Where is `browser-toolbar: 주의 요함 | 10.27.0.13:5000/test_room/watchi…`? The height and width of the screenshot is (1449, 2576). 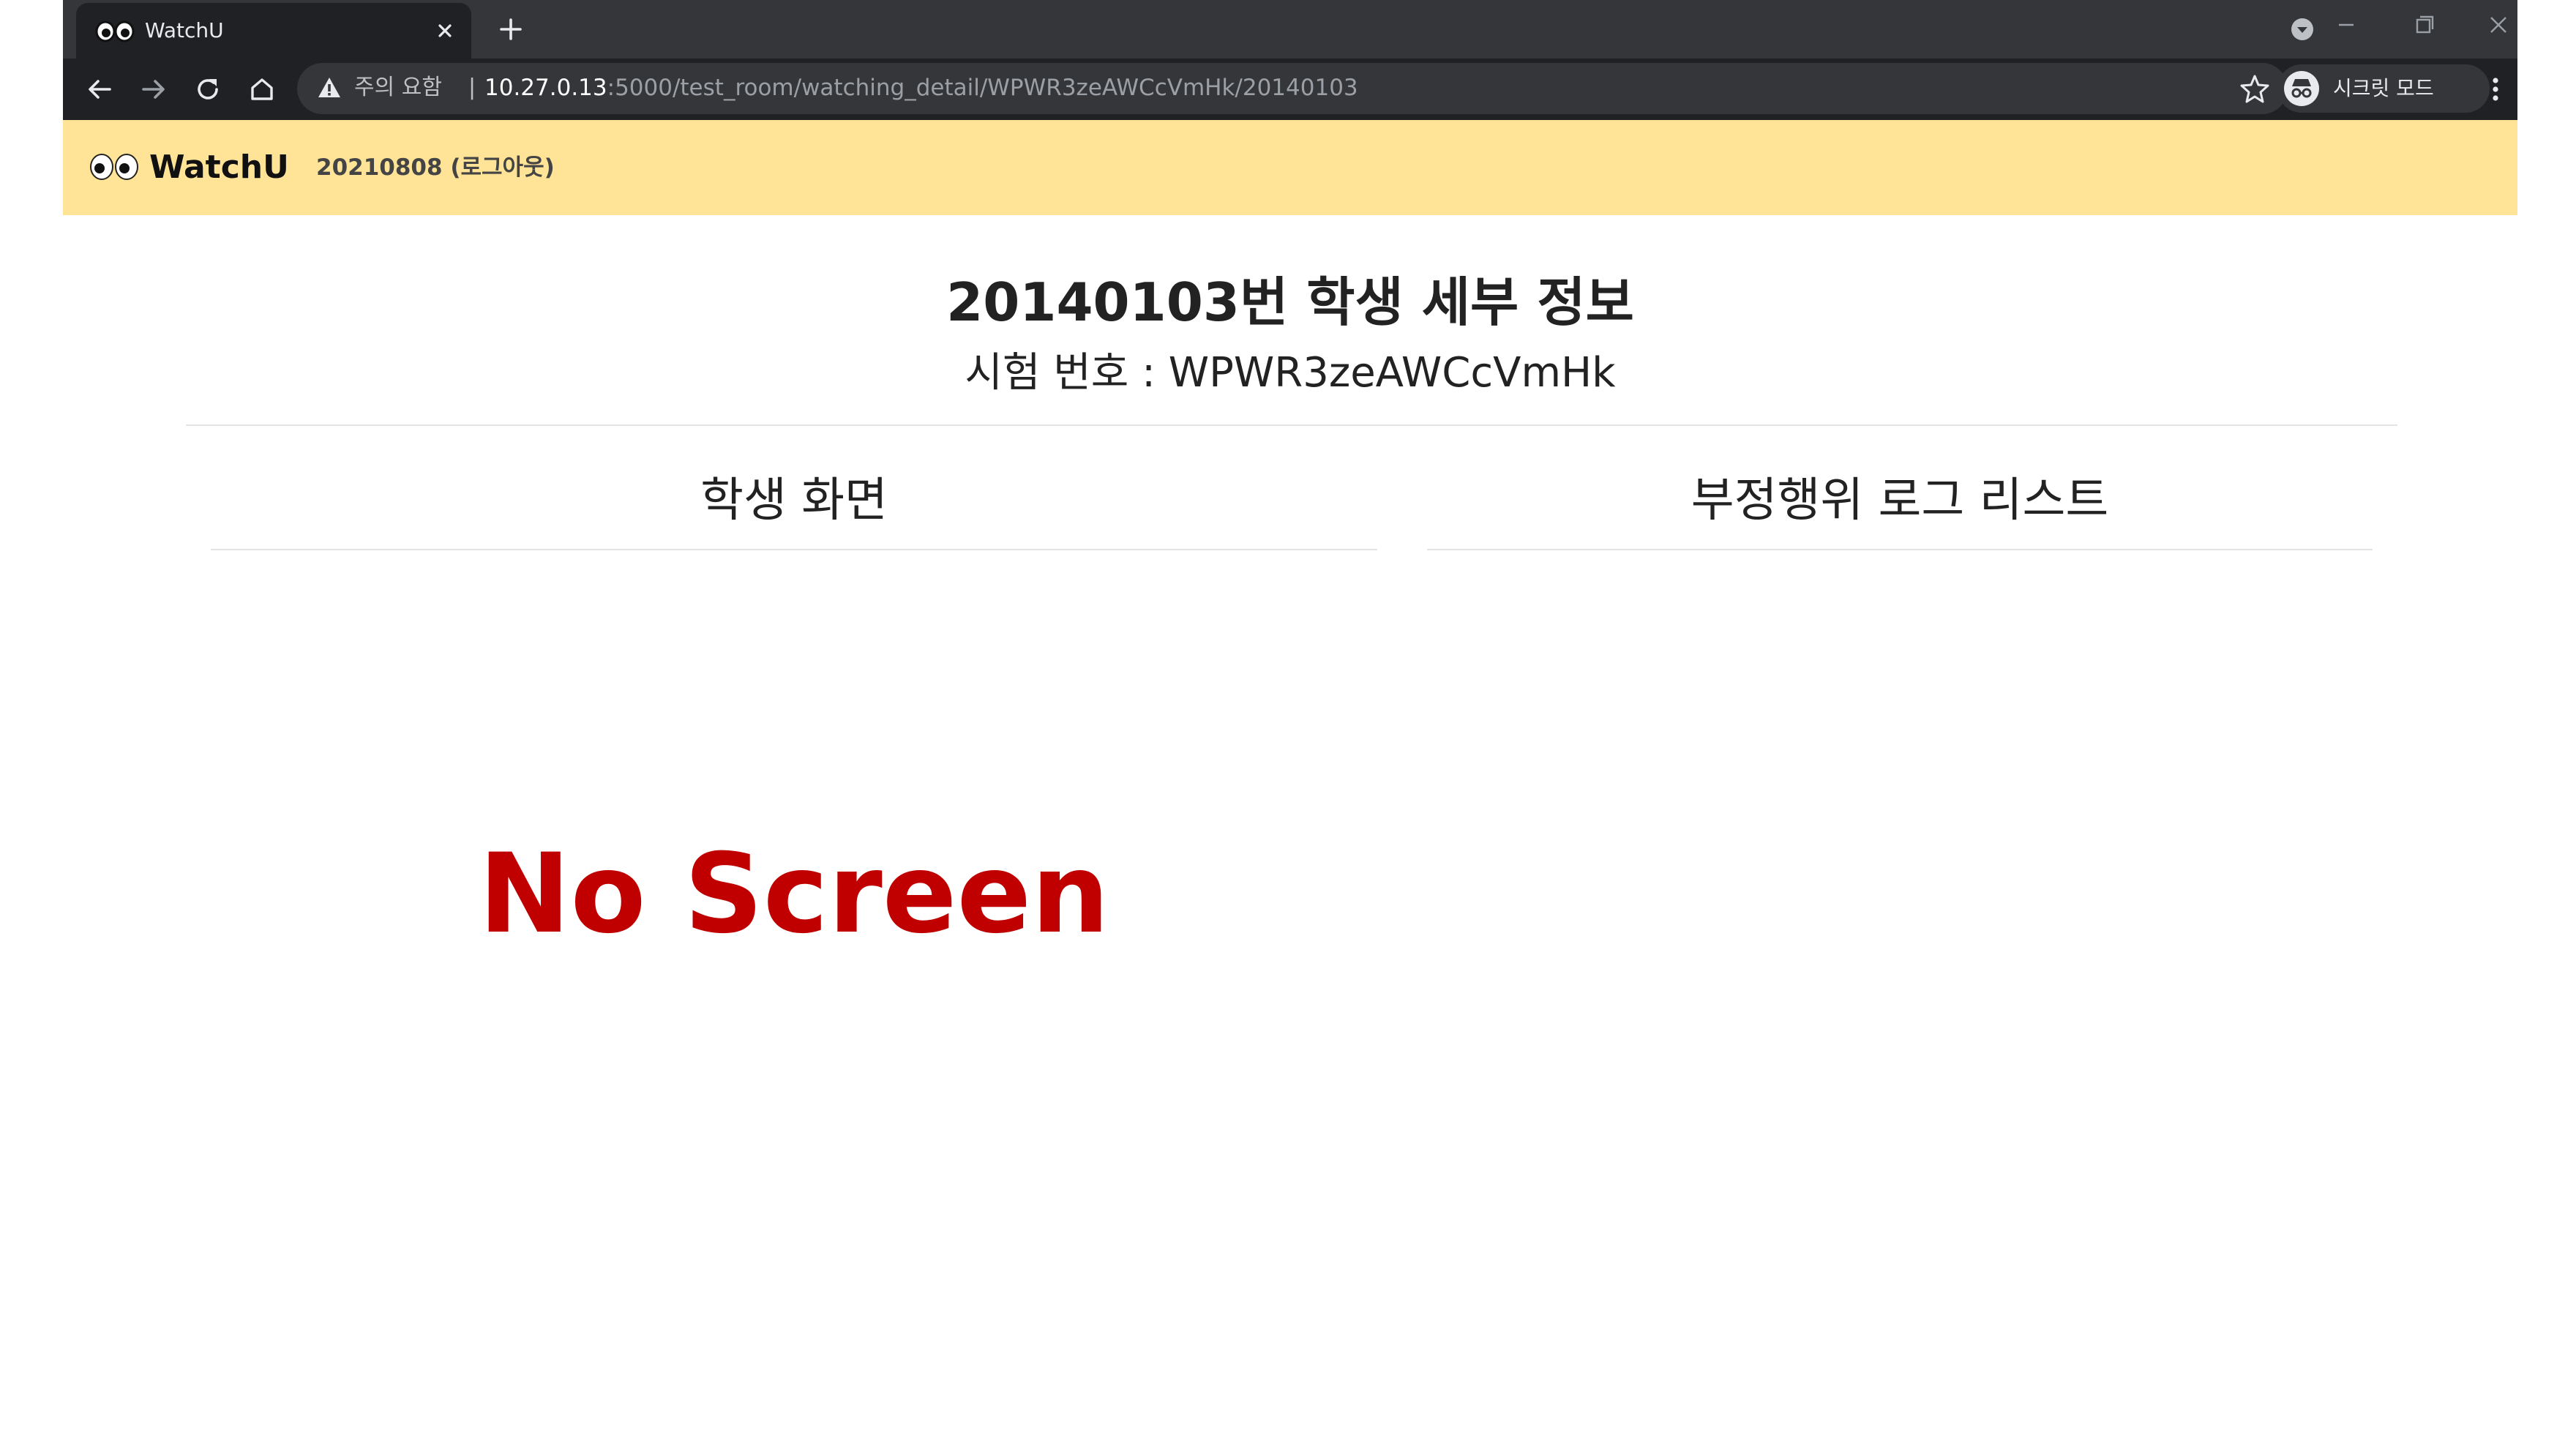 browser-toolbar: 주의 요함 | 10.27.0.13:5000/test_room/watchi… is located at coordinates (1290, 89).